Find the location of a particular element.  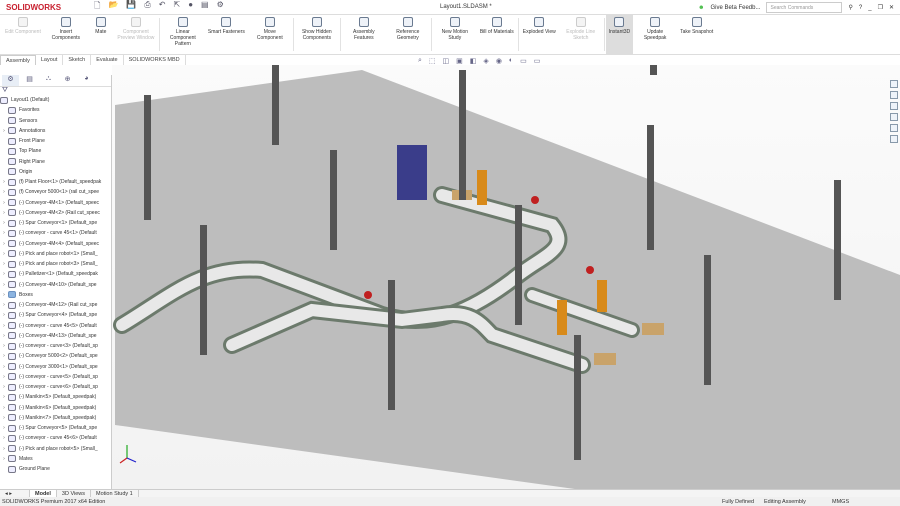

restore-button: ❐ is located at coordinates (880, 7).